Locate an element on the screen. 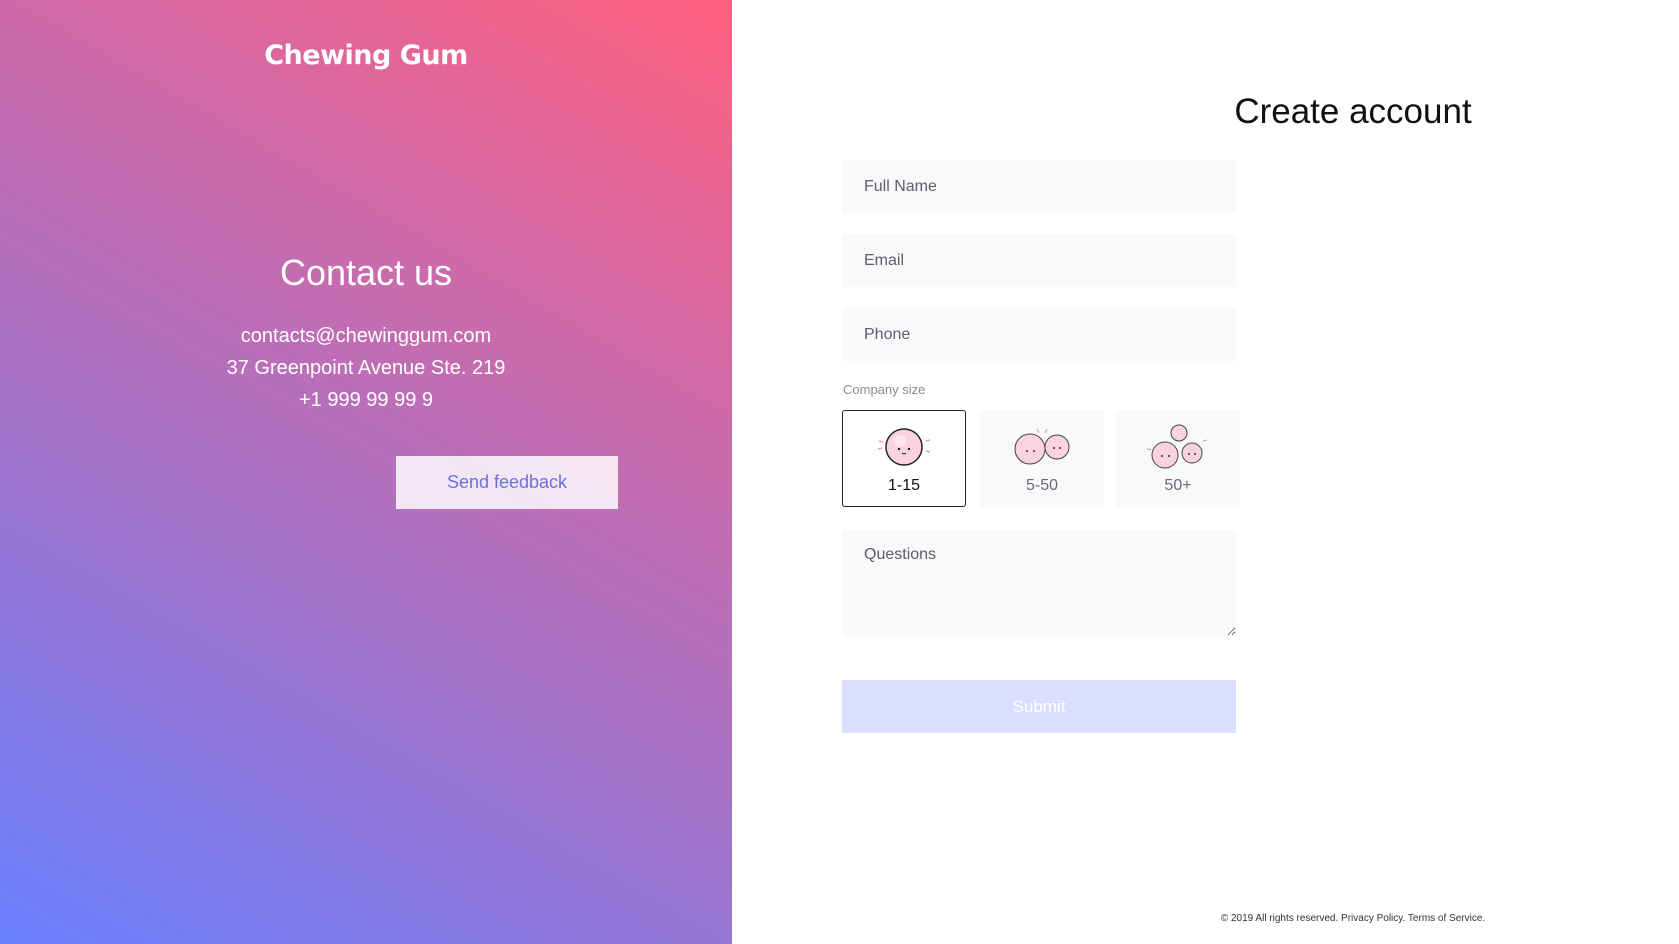 The height and width of the screenshot is (944, 1679). three-bubbles-icon is located at coordinates (1177, 446).